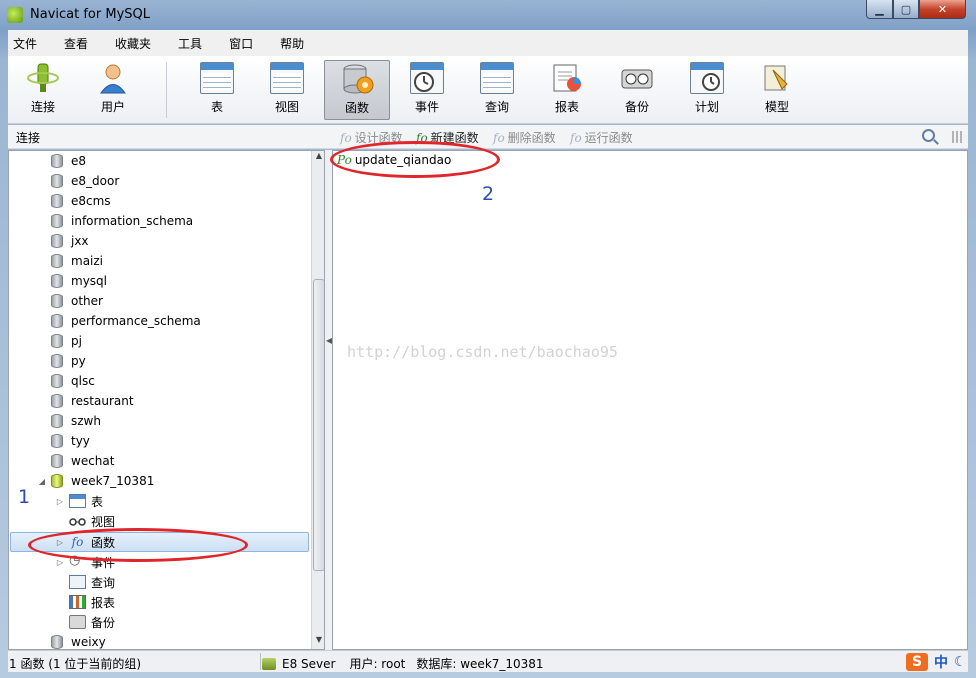 This screenshot has width=976, height=678. What do you see at coordinates (77, 261) in the screenshot?
I see `tree-db-maizi: maizi` at bounding box center [77, 261].